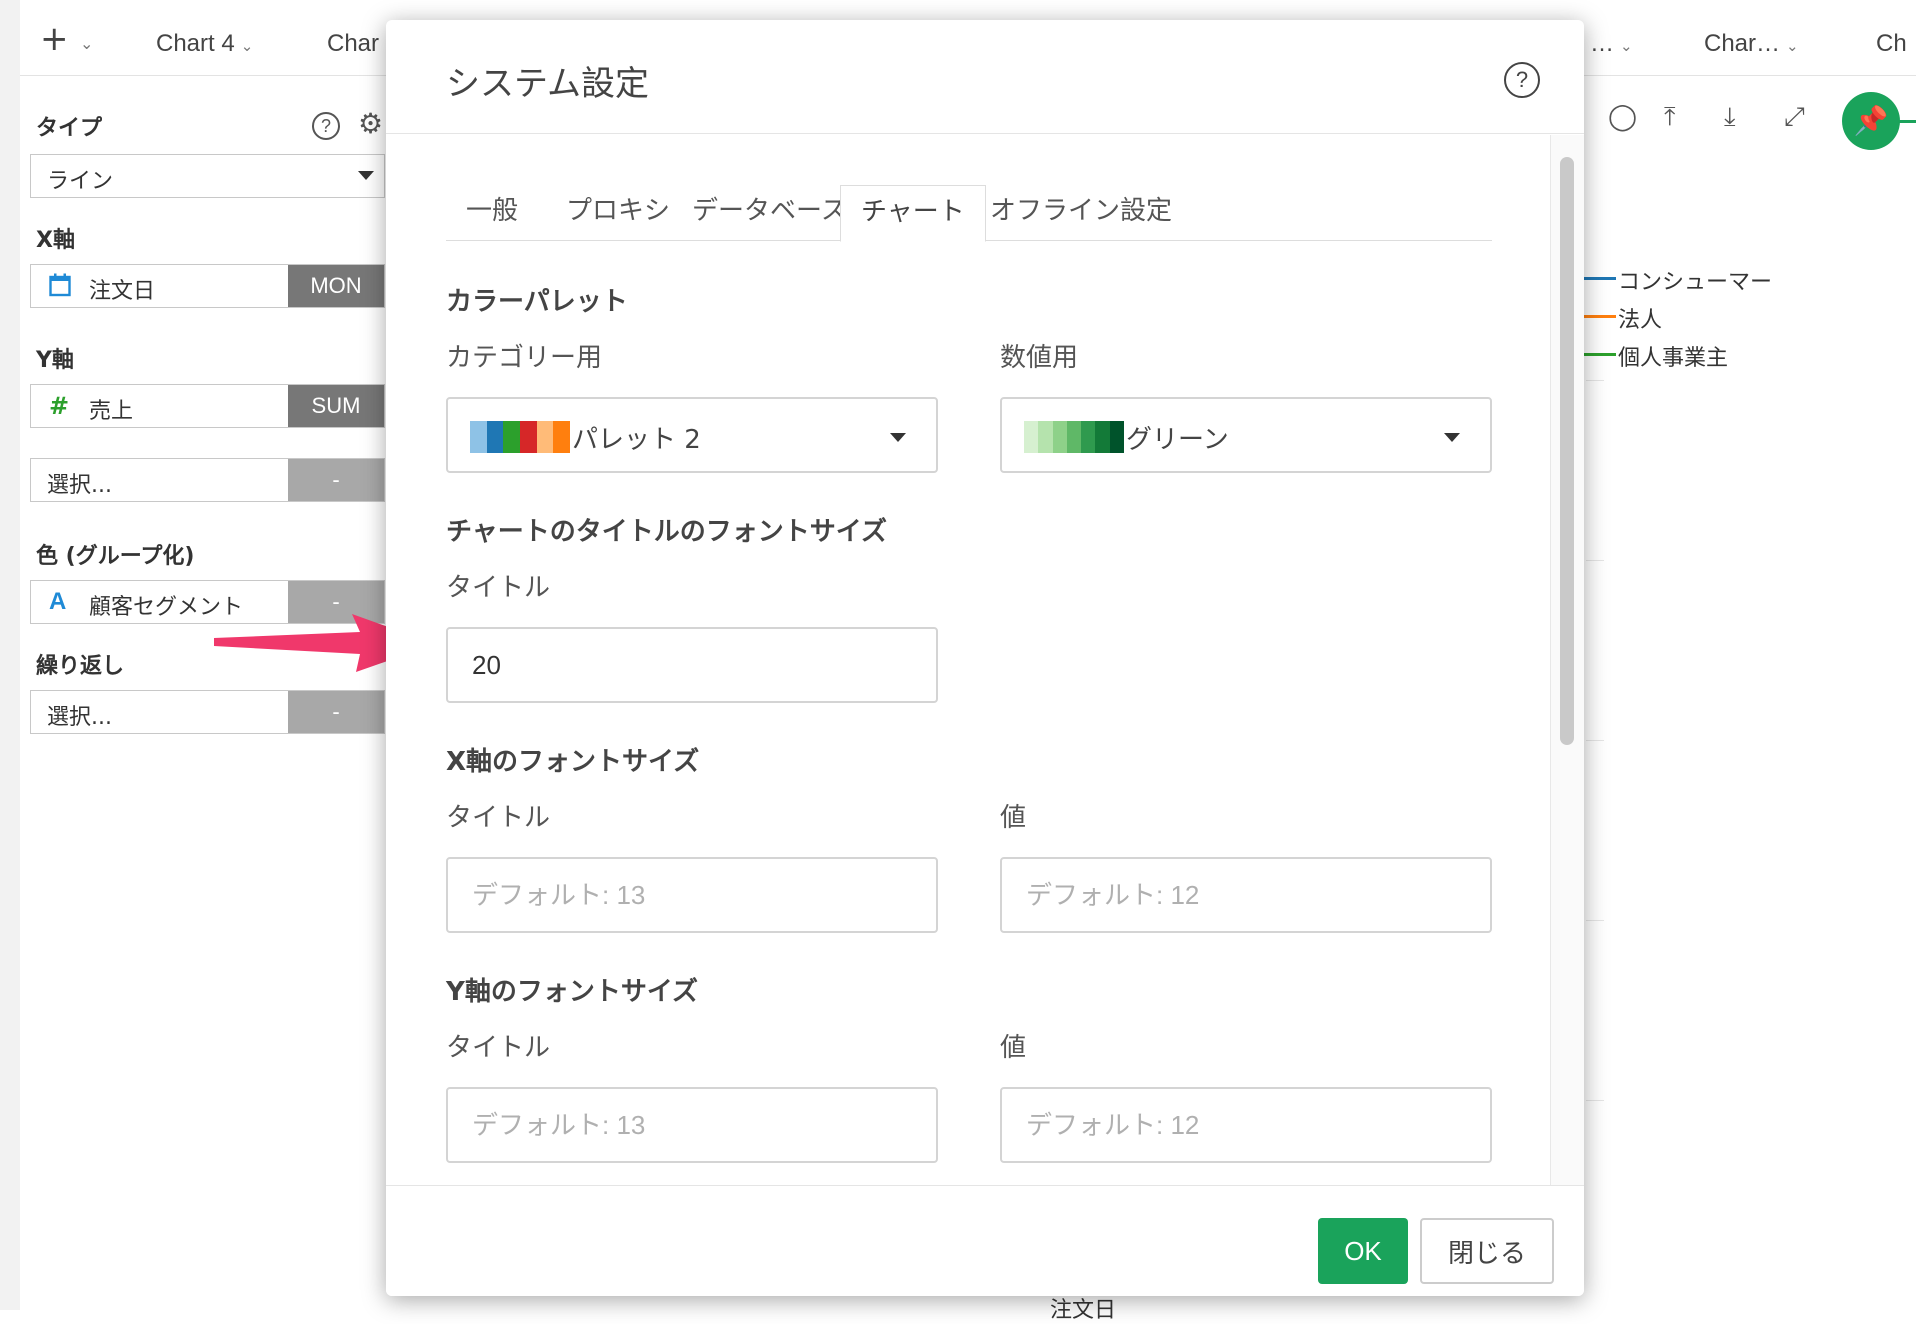 Image resolution: width=1916 pixels, height=1324 pixels. What do you see at coordinates (122, 291) in the screenshot?
I see `x-axis-field-name: 注文日` at bounding box center [122, 291].